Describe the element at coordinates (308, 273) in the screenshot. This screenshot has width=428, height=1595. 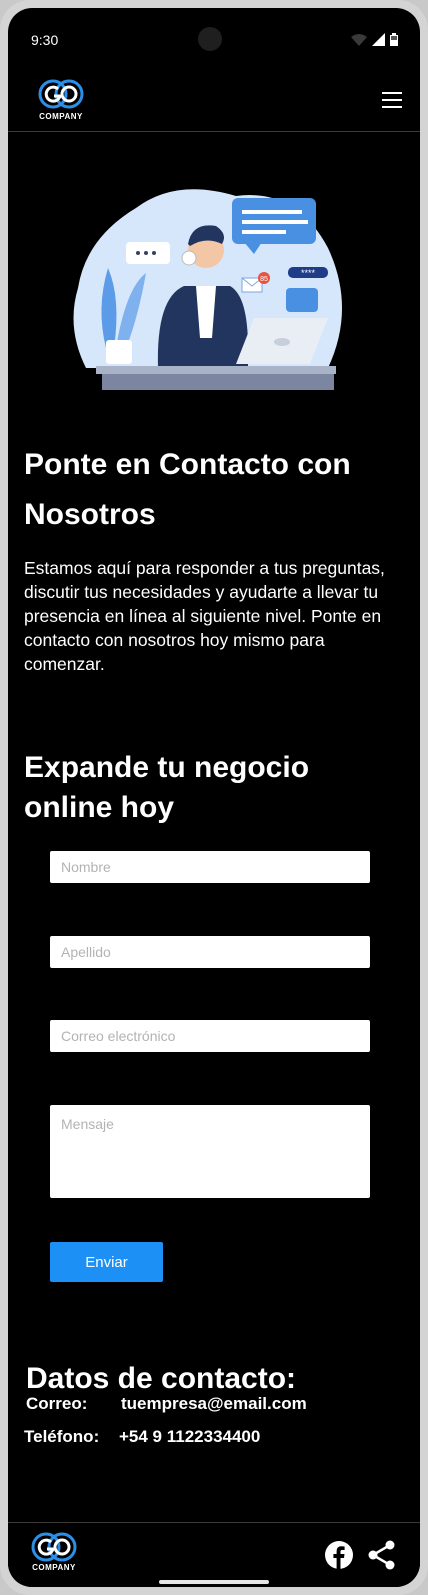
I see `password-text: ****` at that location.